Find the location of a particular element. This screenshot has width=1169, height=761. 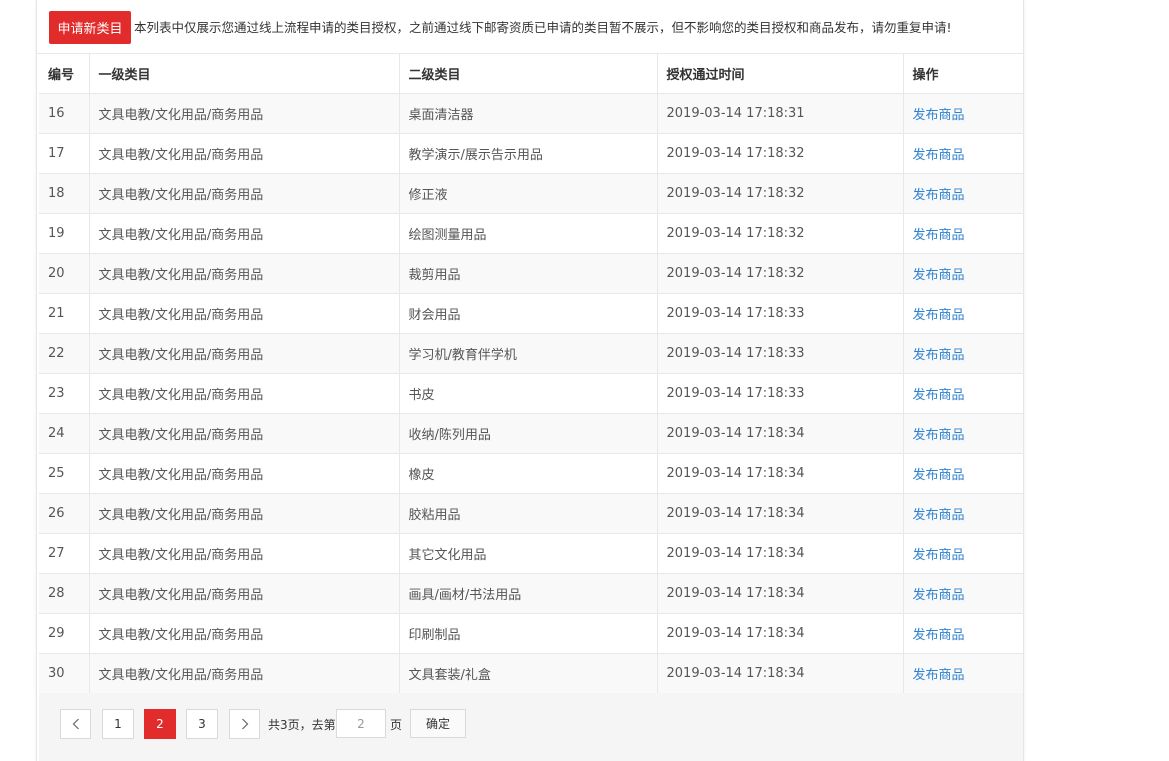

pagination-bar: 1 2 3 共3页，去第 页 确定 is located at coordinates (531, 727).